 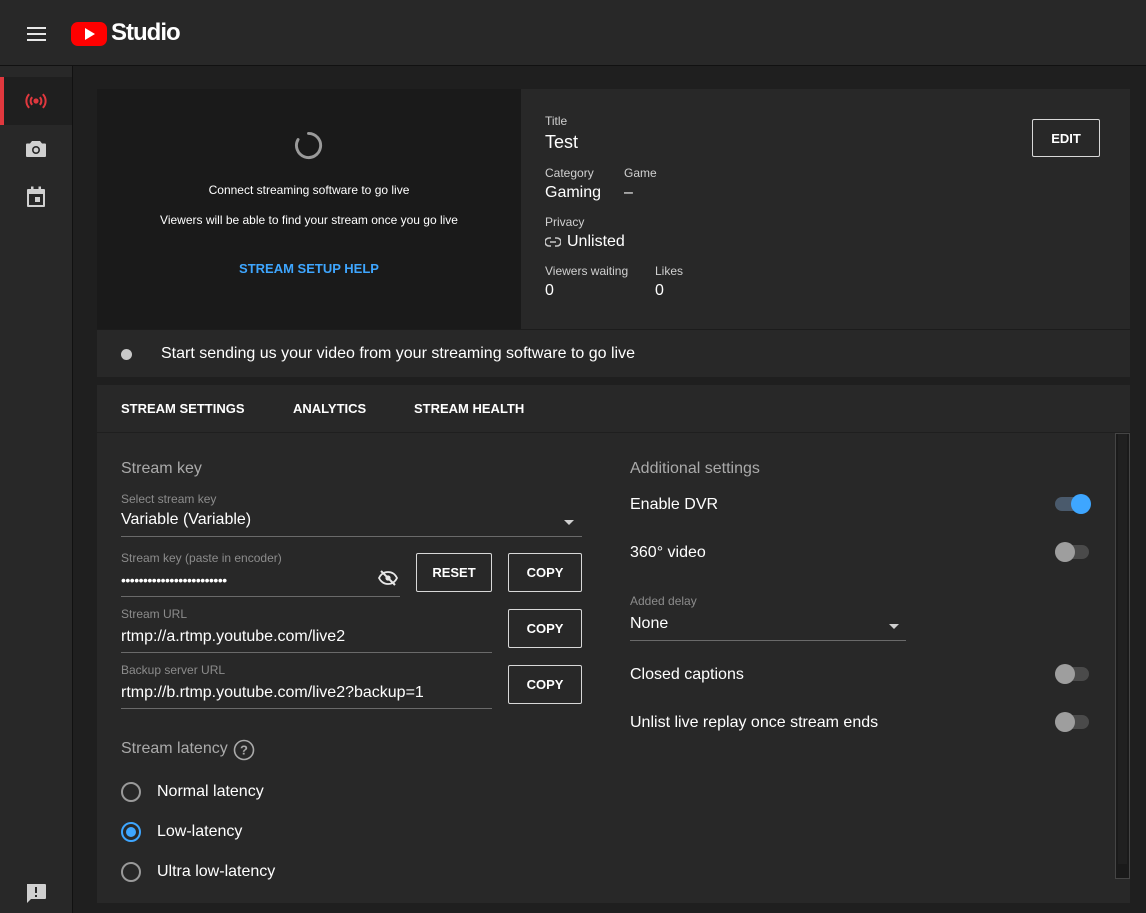 What do you see at coordinates (565, 222) in the screenshot?
I see `privacy-label: Privacy` at bounding box center [565, 222].